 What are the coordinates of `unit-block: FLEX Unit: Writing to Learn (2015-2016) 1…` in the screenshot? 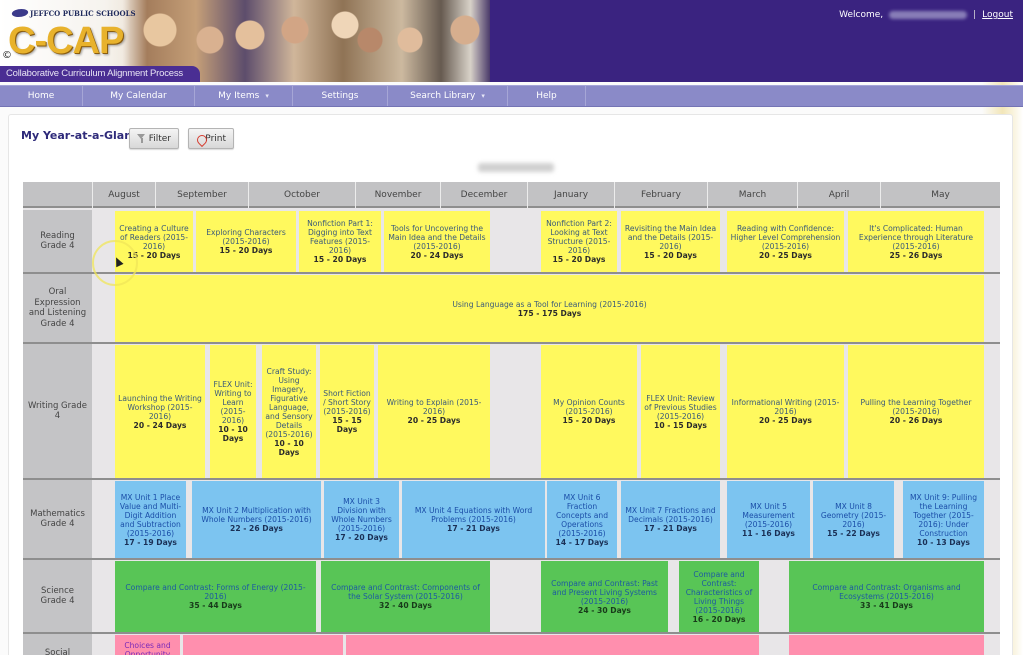 It's located at (233, 411).